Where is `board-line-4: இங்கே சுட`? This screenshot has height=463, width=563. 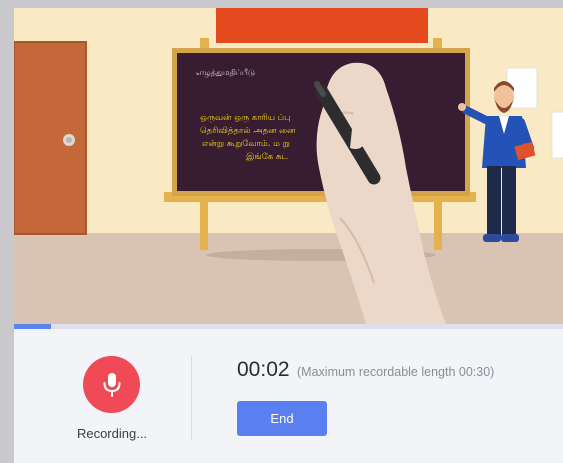 board-line-4: இங்கே சுட is located at coordinates (267, 157).